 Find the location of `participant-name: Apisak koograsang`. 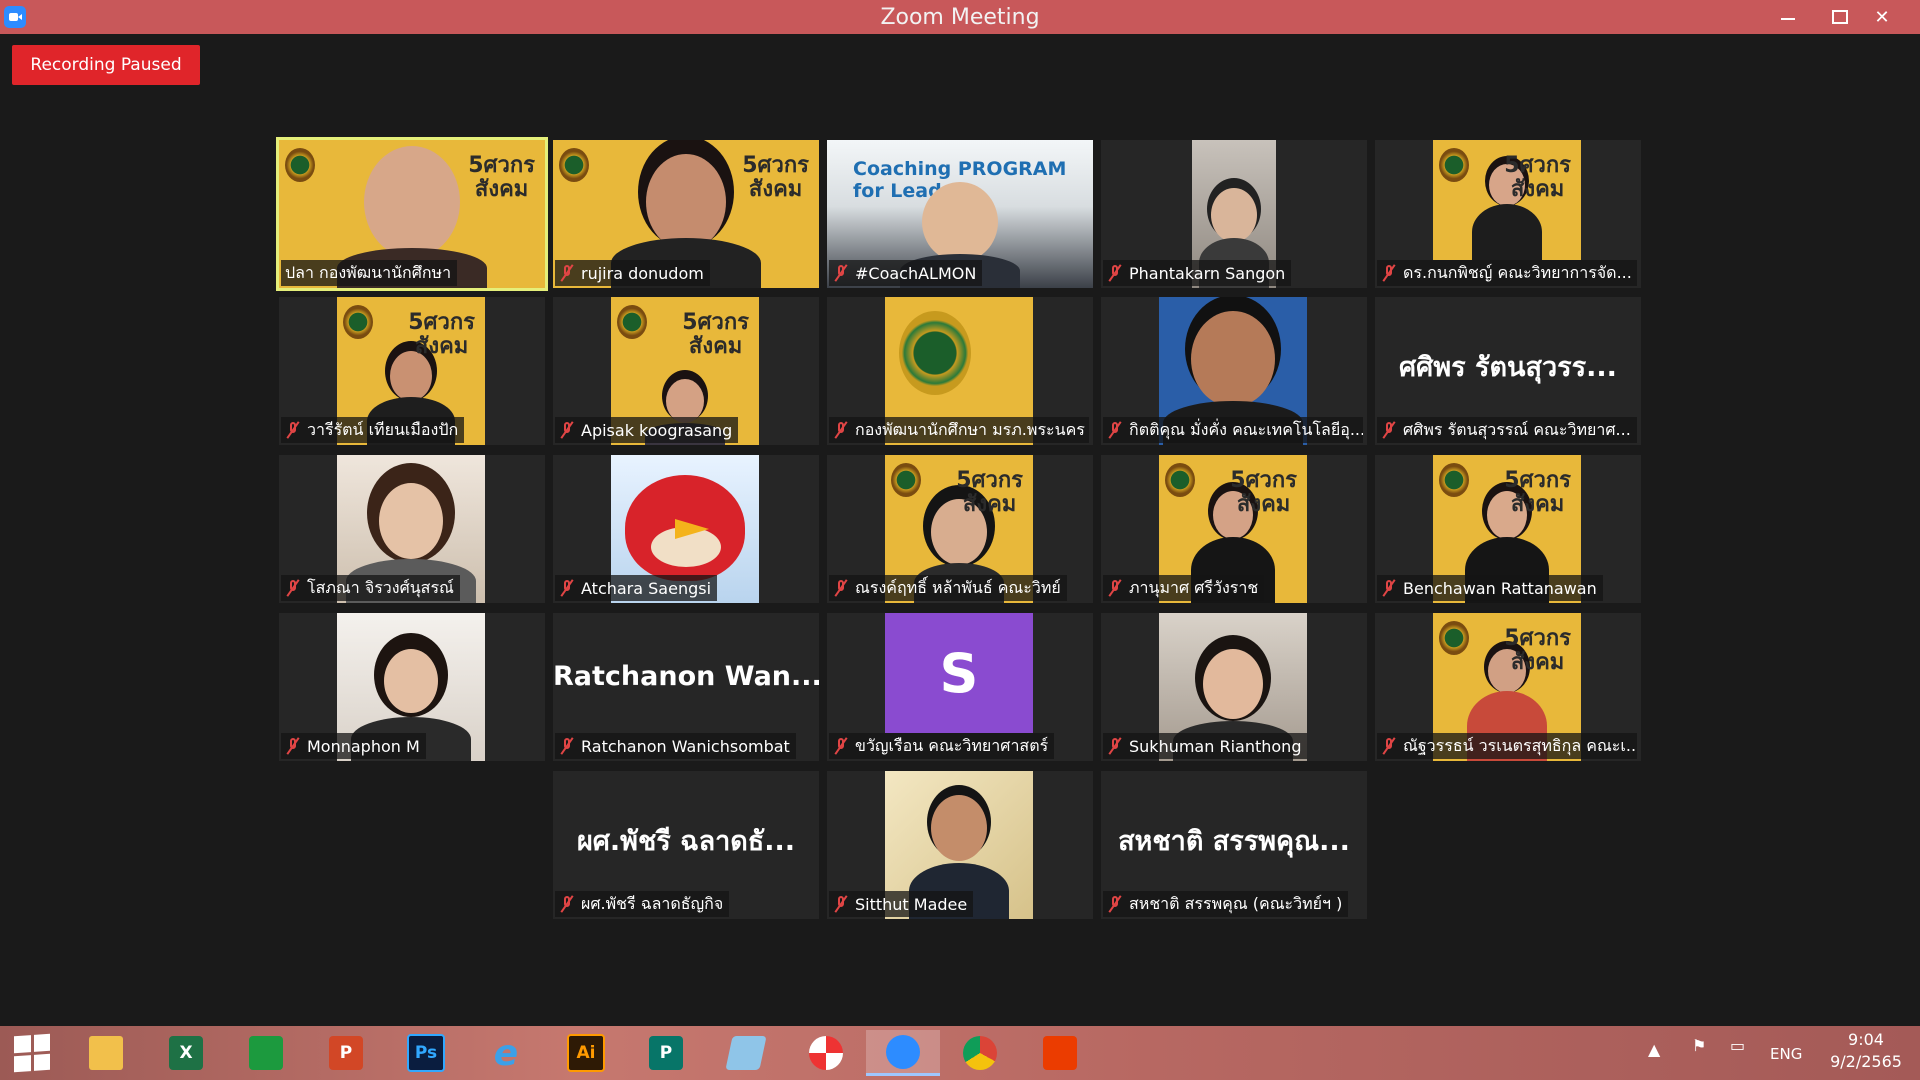

participant-name: Apisak koograsang is located at coordinates (647, 430).